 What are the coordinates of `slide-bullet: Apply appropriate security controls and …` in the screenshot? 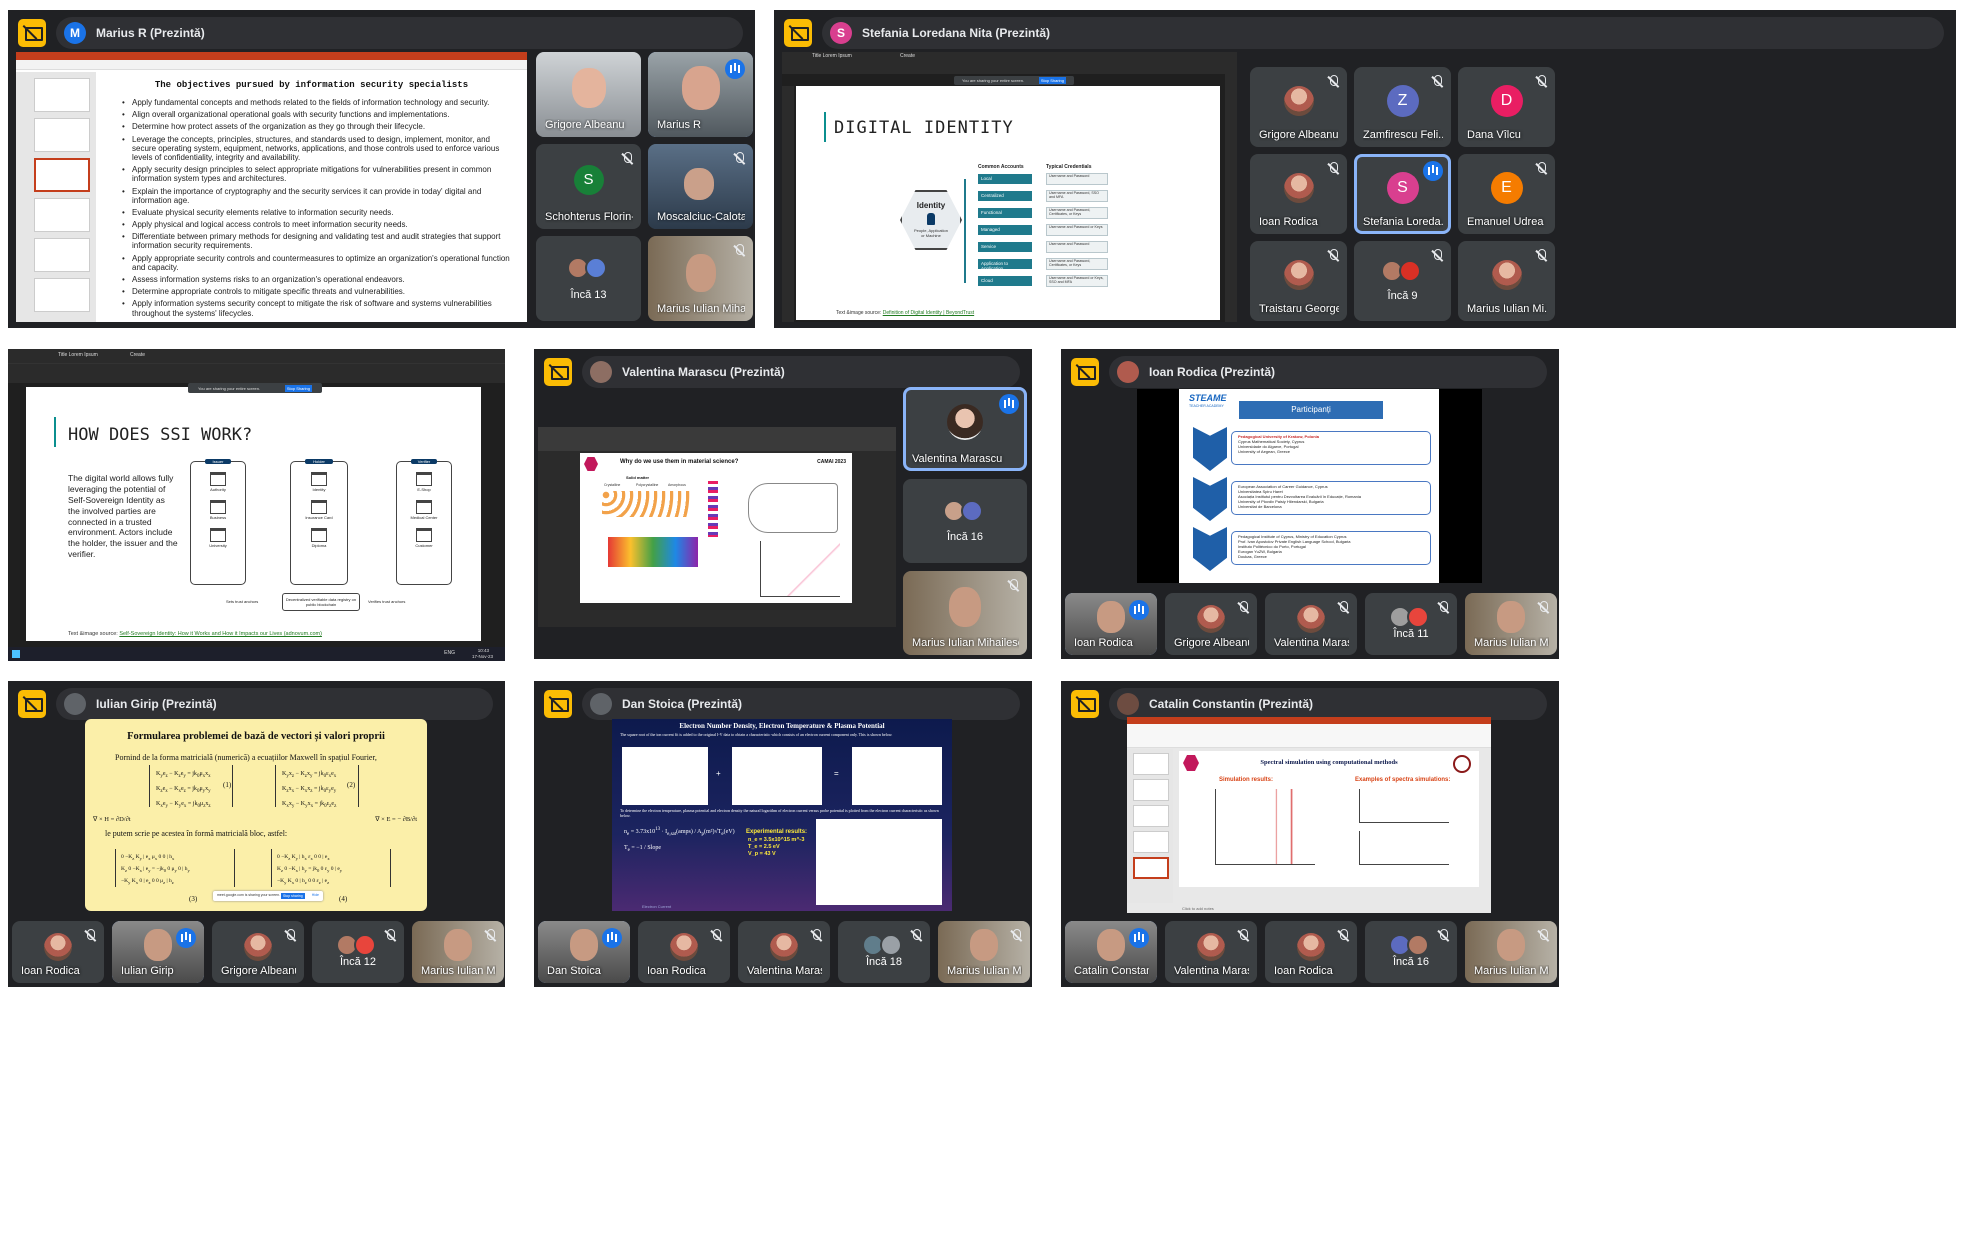 It's located at (316, 263).